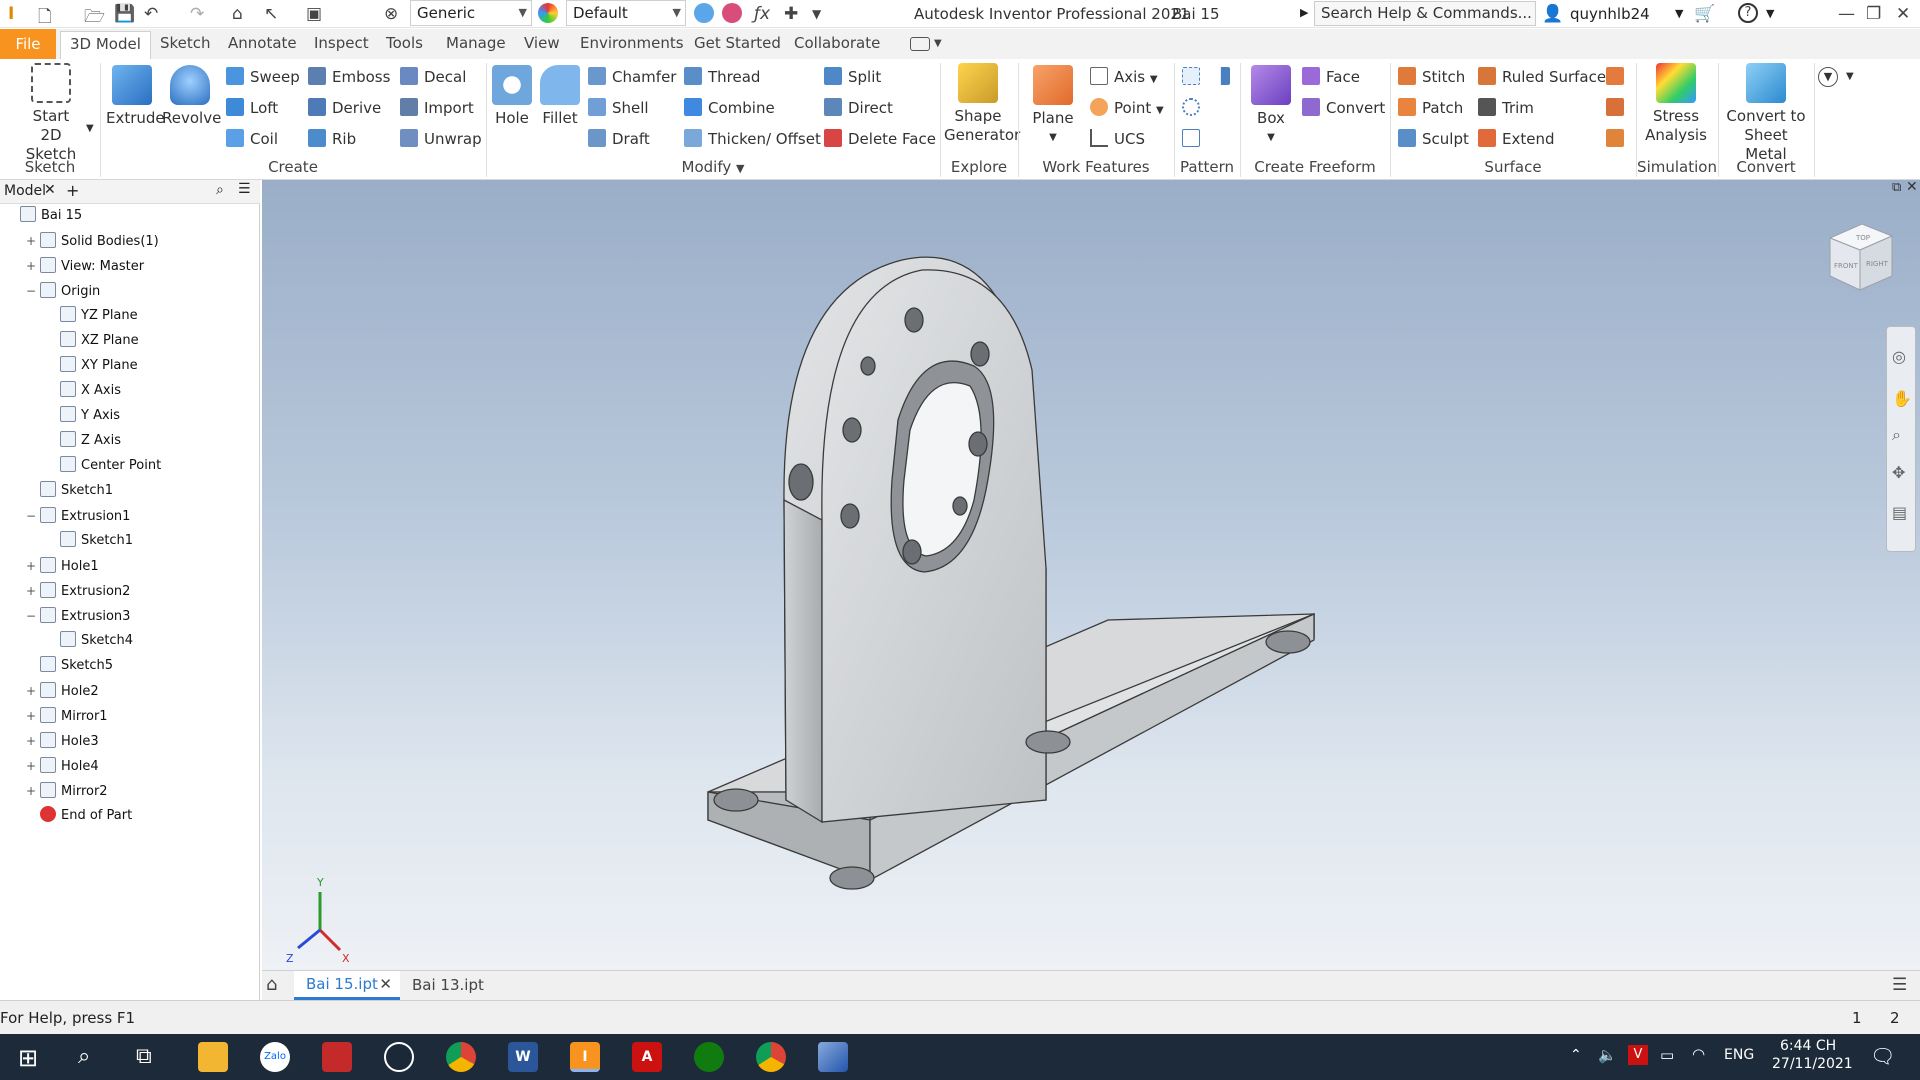 The width and height of the screenshot is (1920, 1080). I want to click on tree-item: XY Plane, so click(92, 366).